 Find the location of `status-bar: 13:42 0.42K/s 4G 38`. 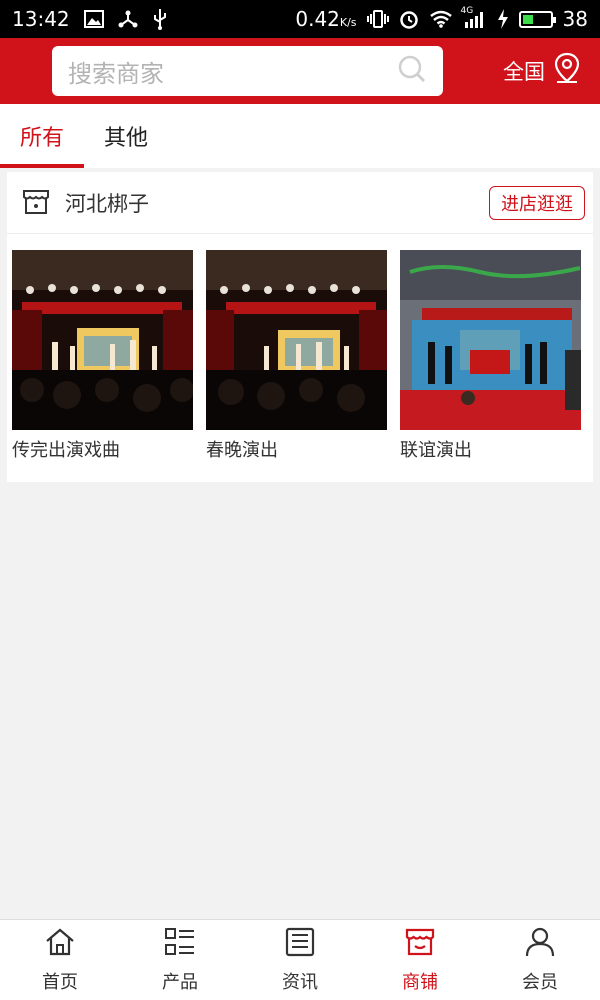

status-bar: 13:42 0.42K/s 4G 38 is located at coordinates (300, 19).